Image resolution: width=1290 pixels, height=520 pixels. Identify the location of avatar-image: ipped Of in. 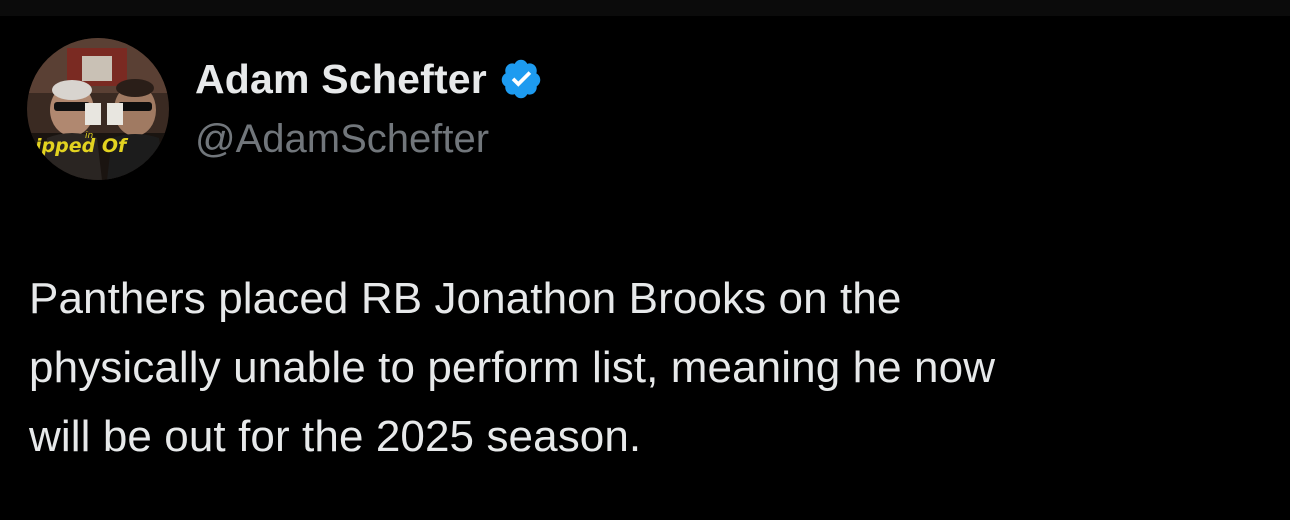
(98, 109).